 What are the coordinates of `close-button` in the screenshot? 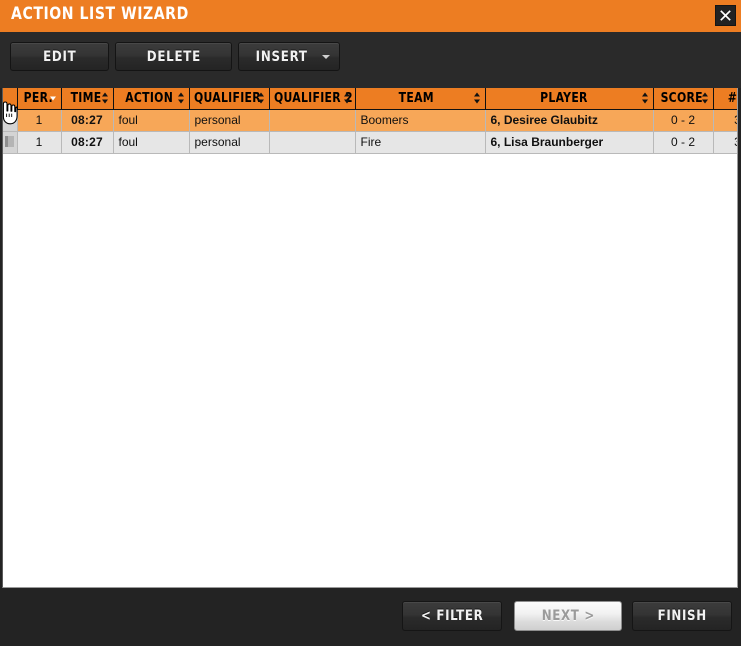 It's located at (725, 15).